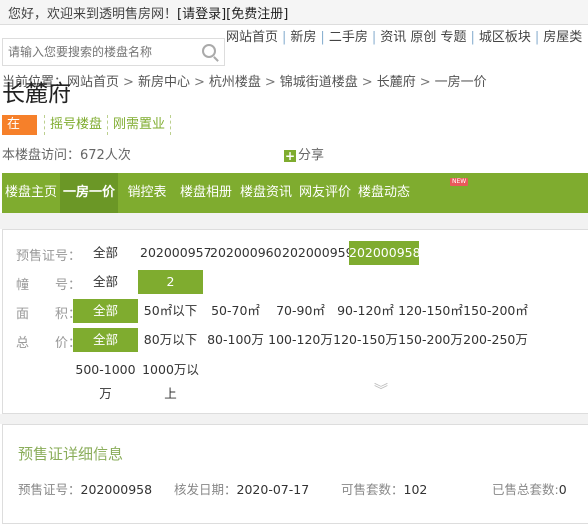 Image resolution: width=588 pixels, height=524 pixels. I want to click on filter-option: 120-150万, so click(365, 340).